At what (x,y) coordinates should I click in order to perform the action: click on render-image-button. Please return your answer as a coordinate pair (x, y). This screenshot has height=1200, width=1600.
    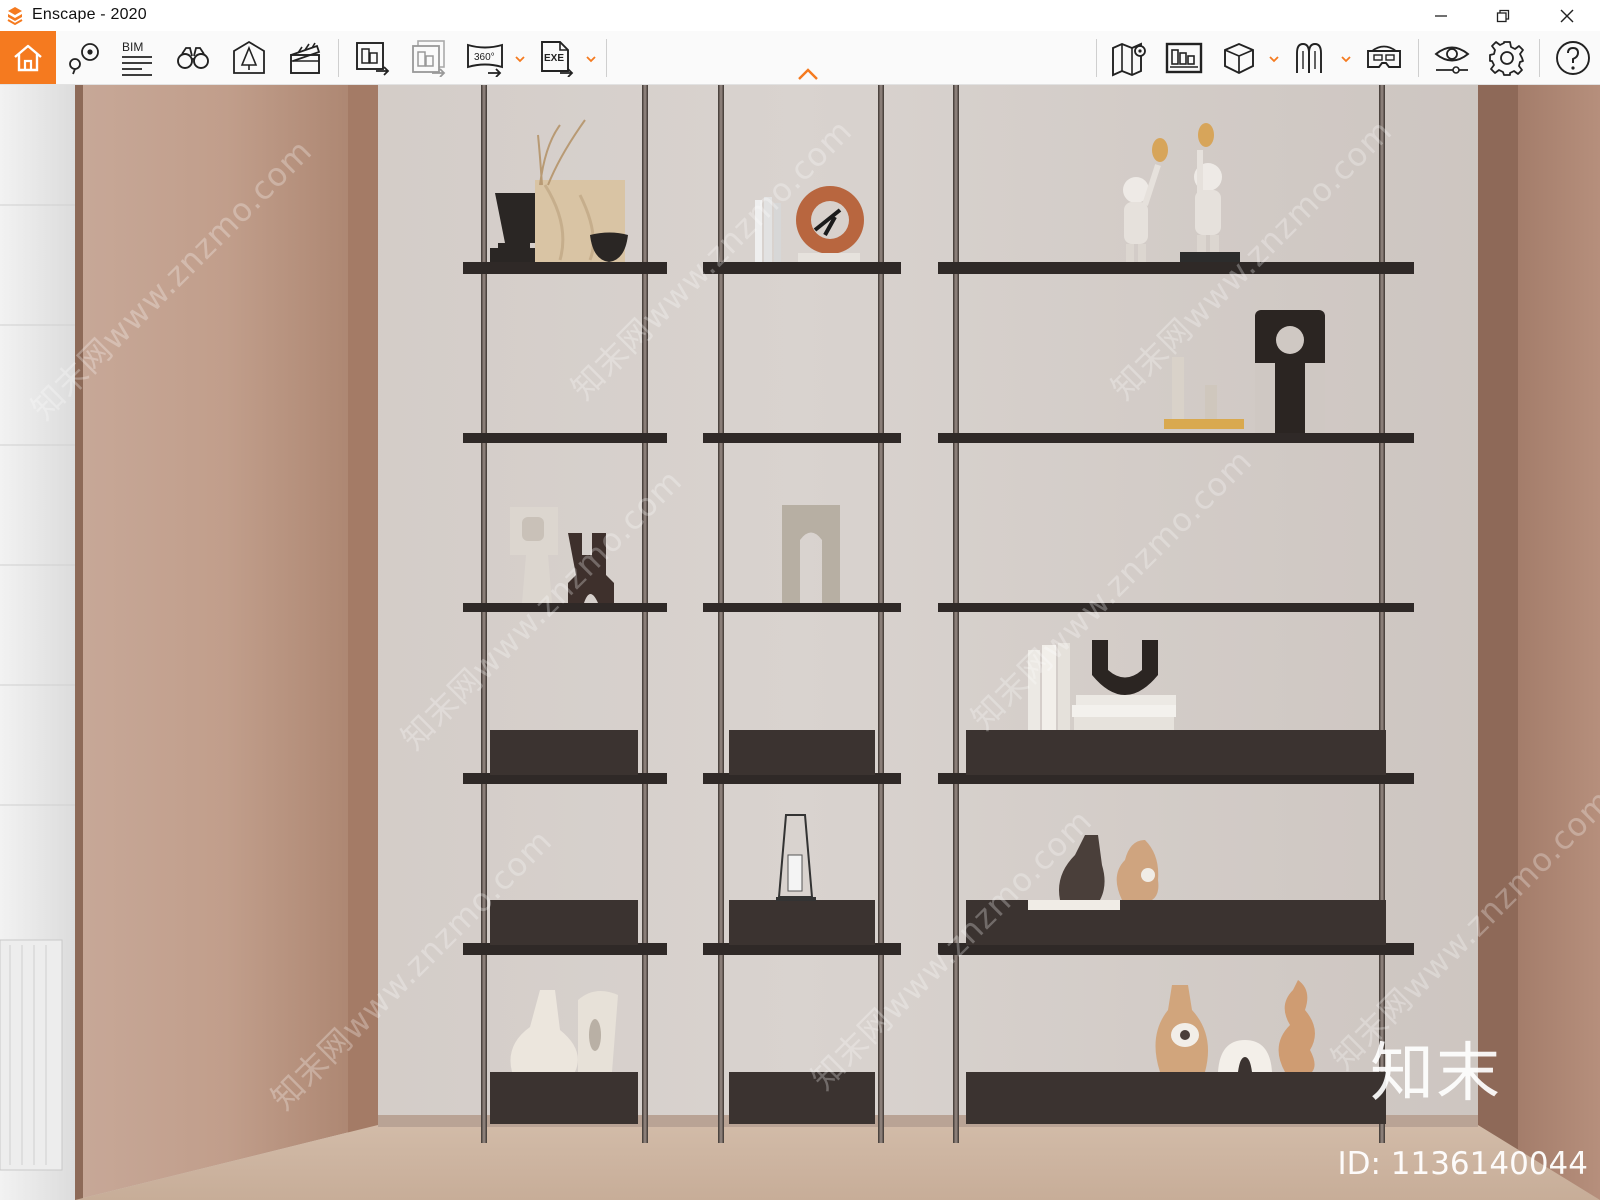
    Looking at the image, I should click on (373, 58).